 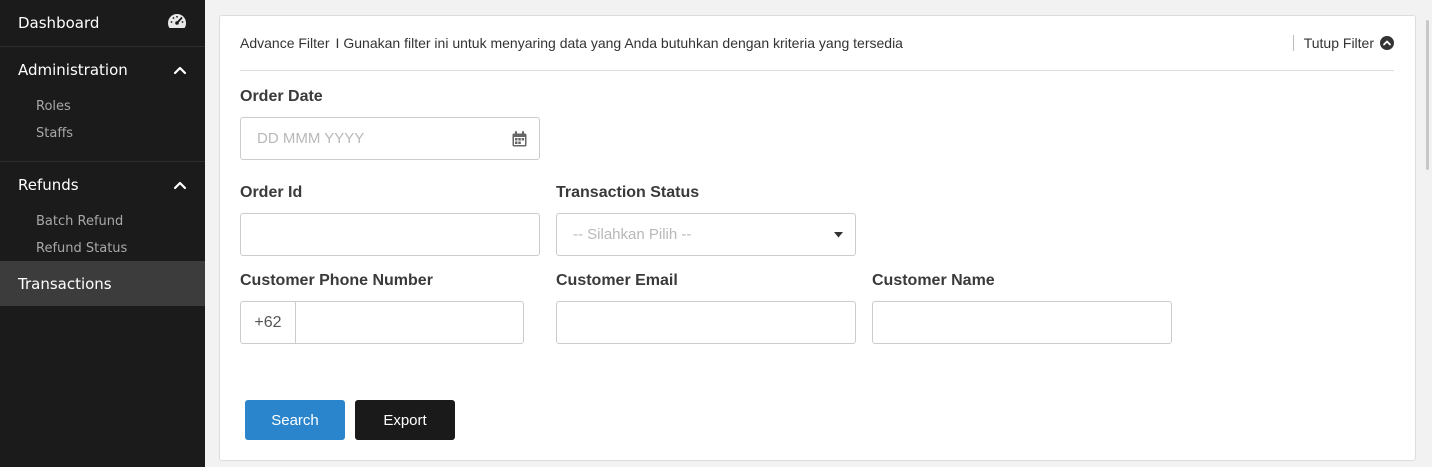 What do you see at coordinates (617, 280) in the screenshot?
I see `customer-email-label: Customer Email` at bounding box center [617, 280].